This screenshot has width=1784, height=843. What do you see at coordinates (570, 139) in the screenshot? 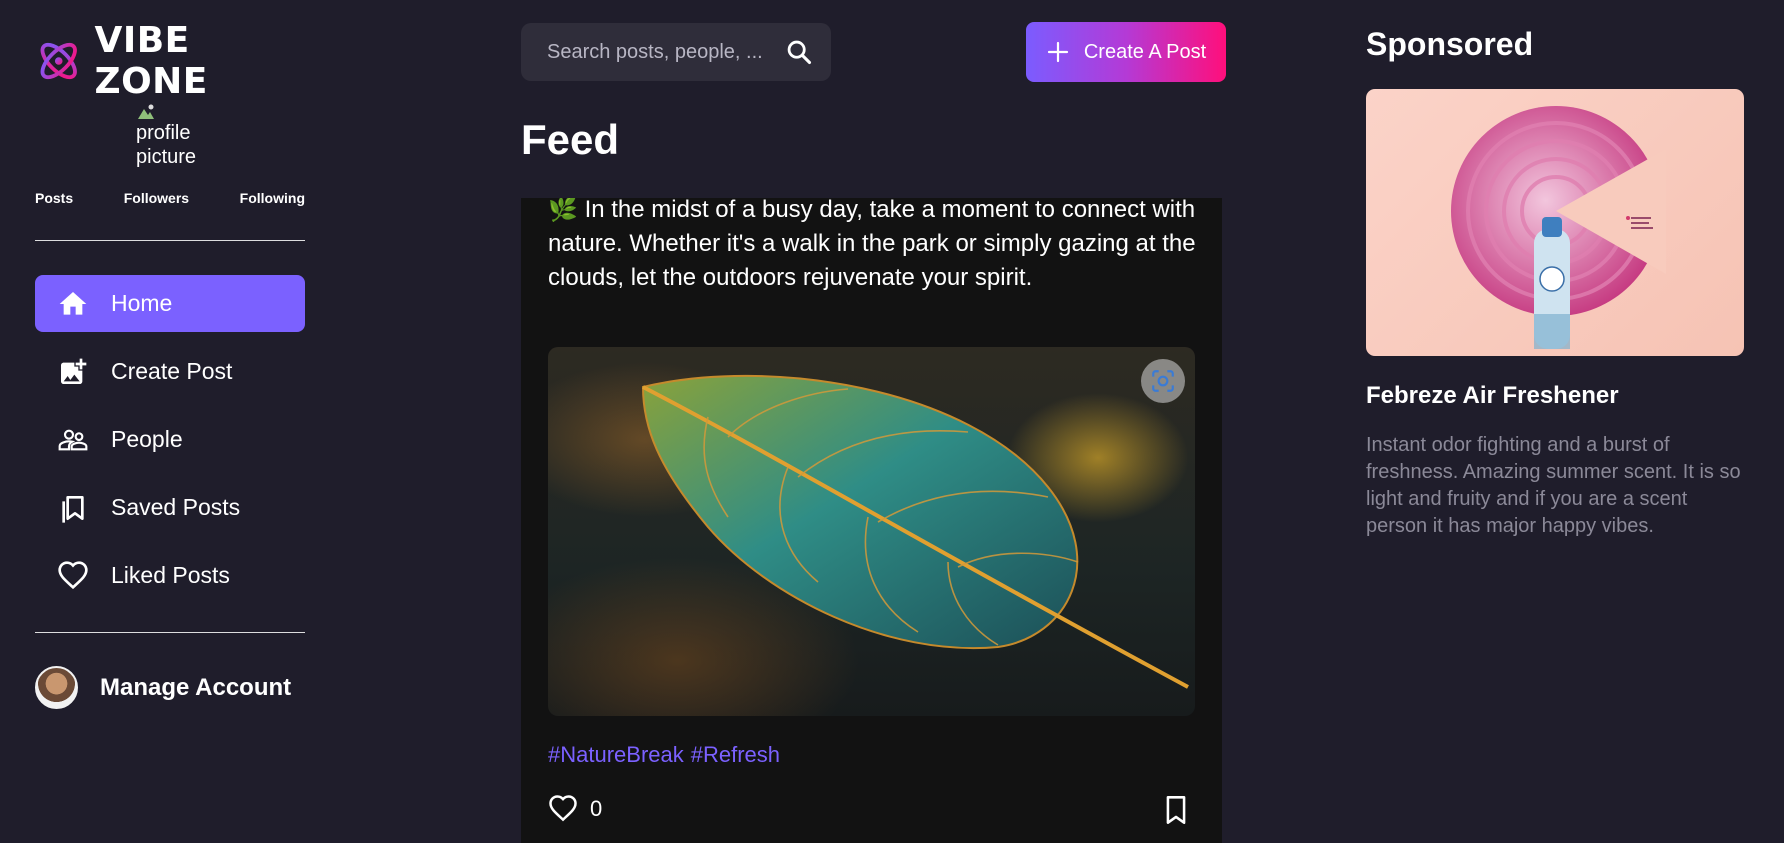
I see `page-title: Feed` at bounding box center [570, 139].